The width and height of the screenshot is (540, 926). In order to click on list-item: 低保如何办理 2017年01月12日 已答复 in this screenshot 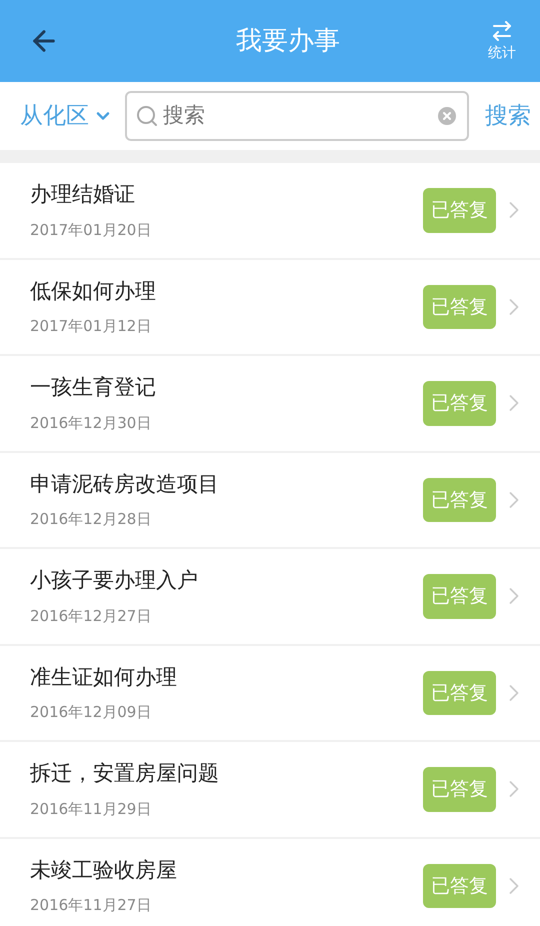, I will do `click(270, 307)`.